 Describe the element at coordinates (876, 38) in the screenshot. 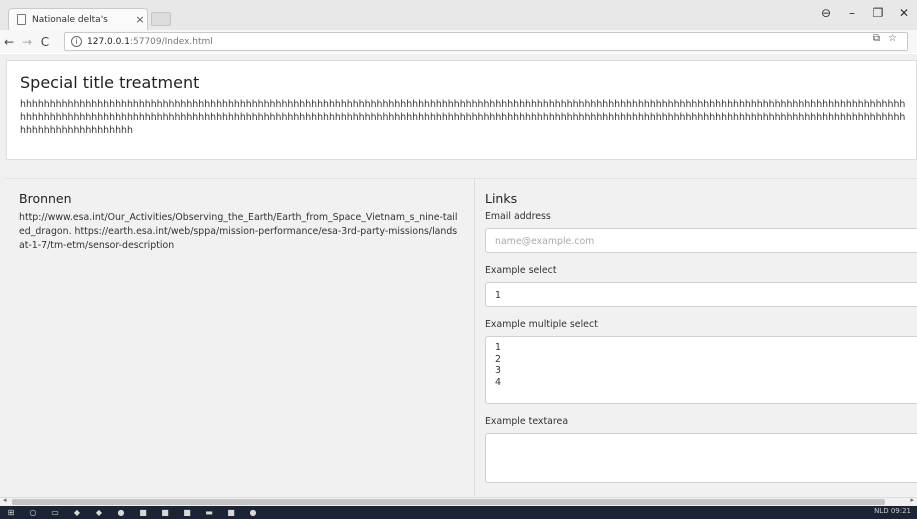

I see `translate-icon: ⧉` at that location.